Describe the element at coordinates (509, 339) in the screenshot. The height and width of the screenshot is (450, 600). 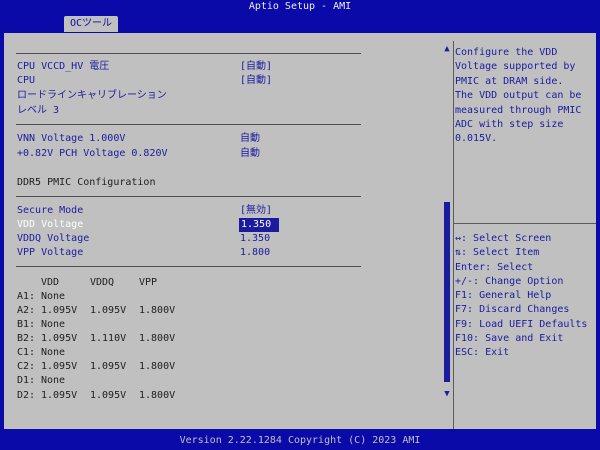
I see `key-save-exit: F10: Save and Exit` at that location.